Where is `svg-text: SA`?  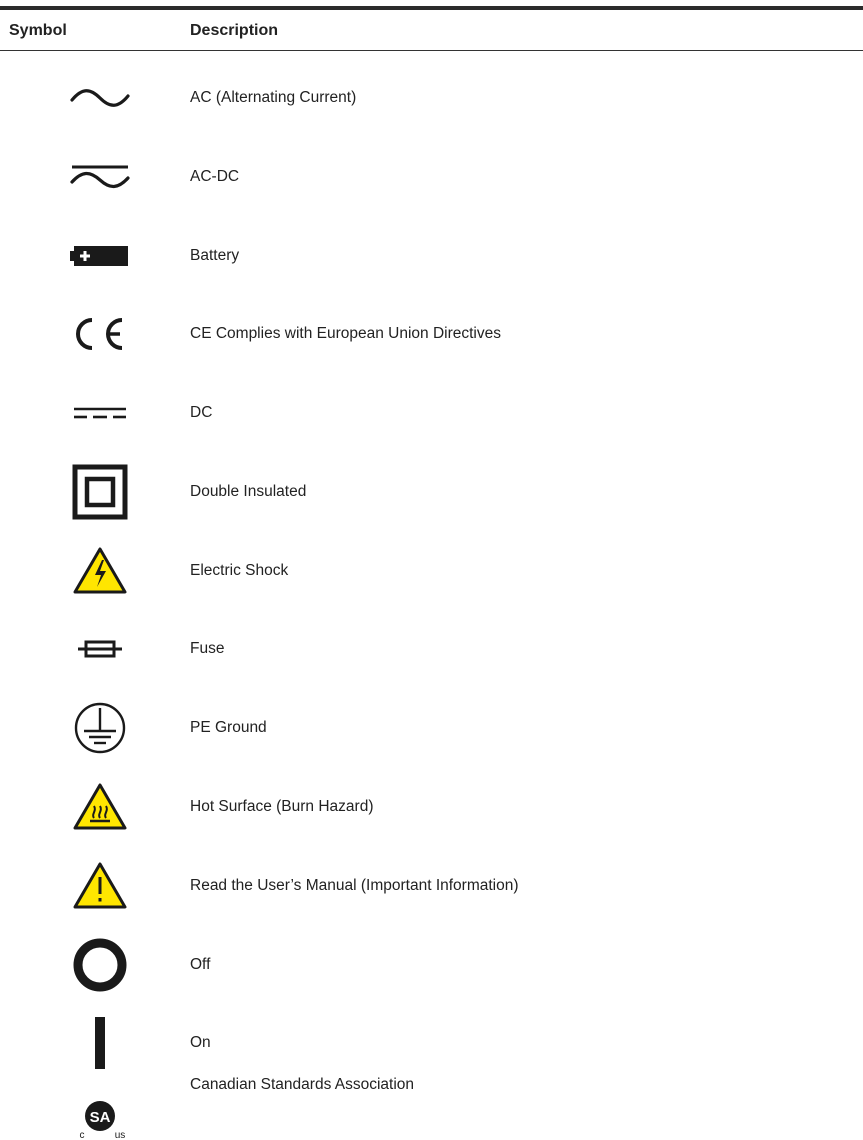
svg-text: SA is located at coordinates (100, 1117).